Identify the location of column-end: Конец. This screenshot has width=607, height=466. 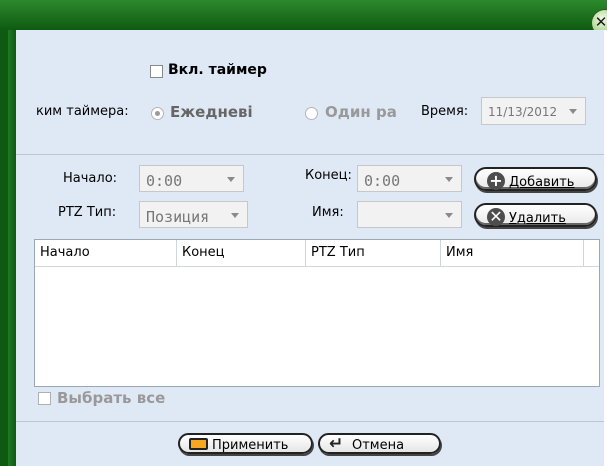
(241, 253).